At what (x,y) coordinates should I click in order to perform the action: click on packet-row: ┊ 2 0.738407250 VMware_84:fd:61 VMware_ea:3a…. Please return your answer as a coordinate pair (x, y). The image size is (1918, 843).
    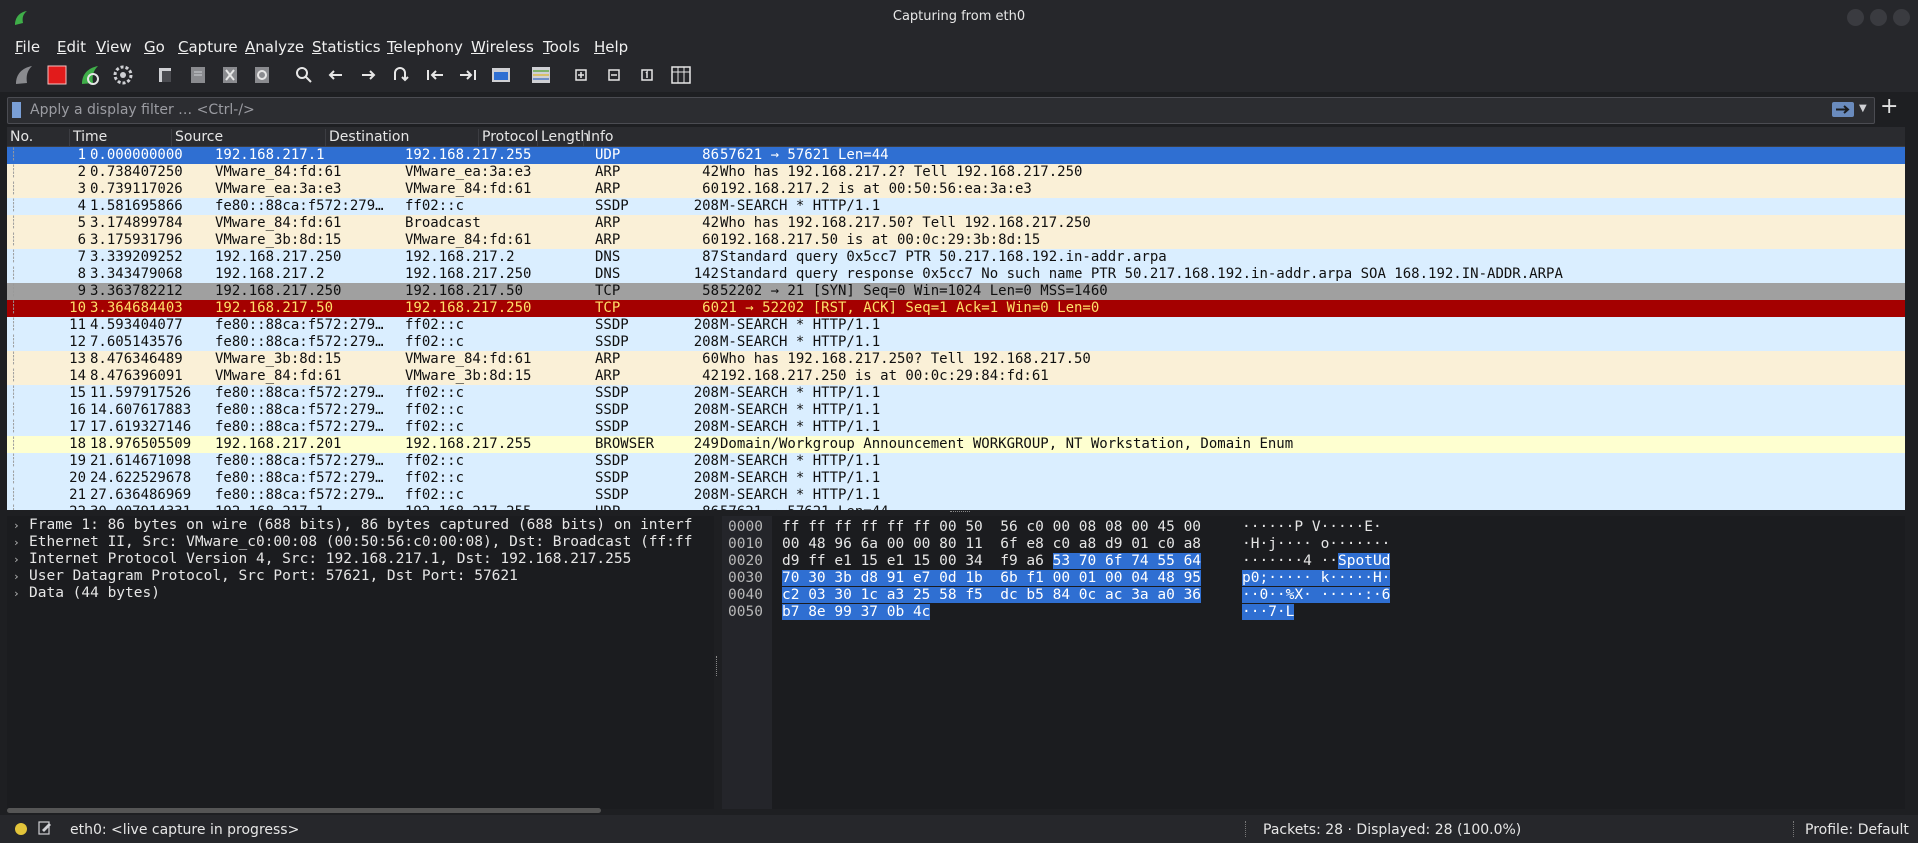
    Looking at the image, I should click on (956, 172).